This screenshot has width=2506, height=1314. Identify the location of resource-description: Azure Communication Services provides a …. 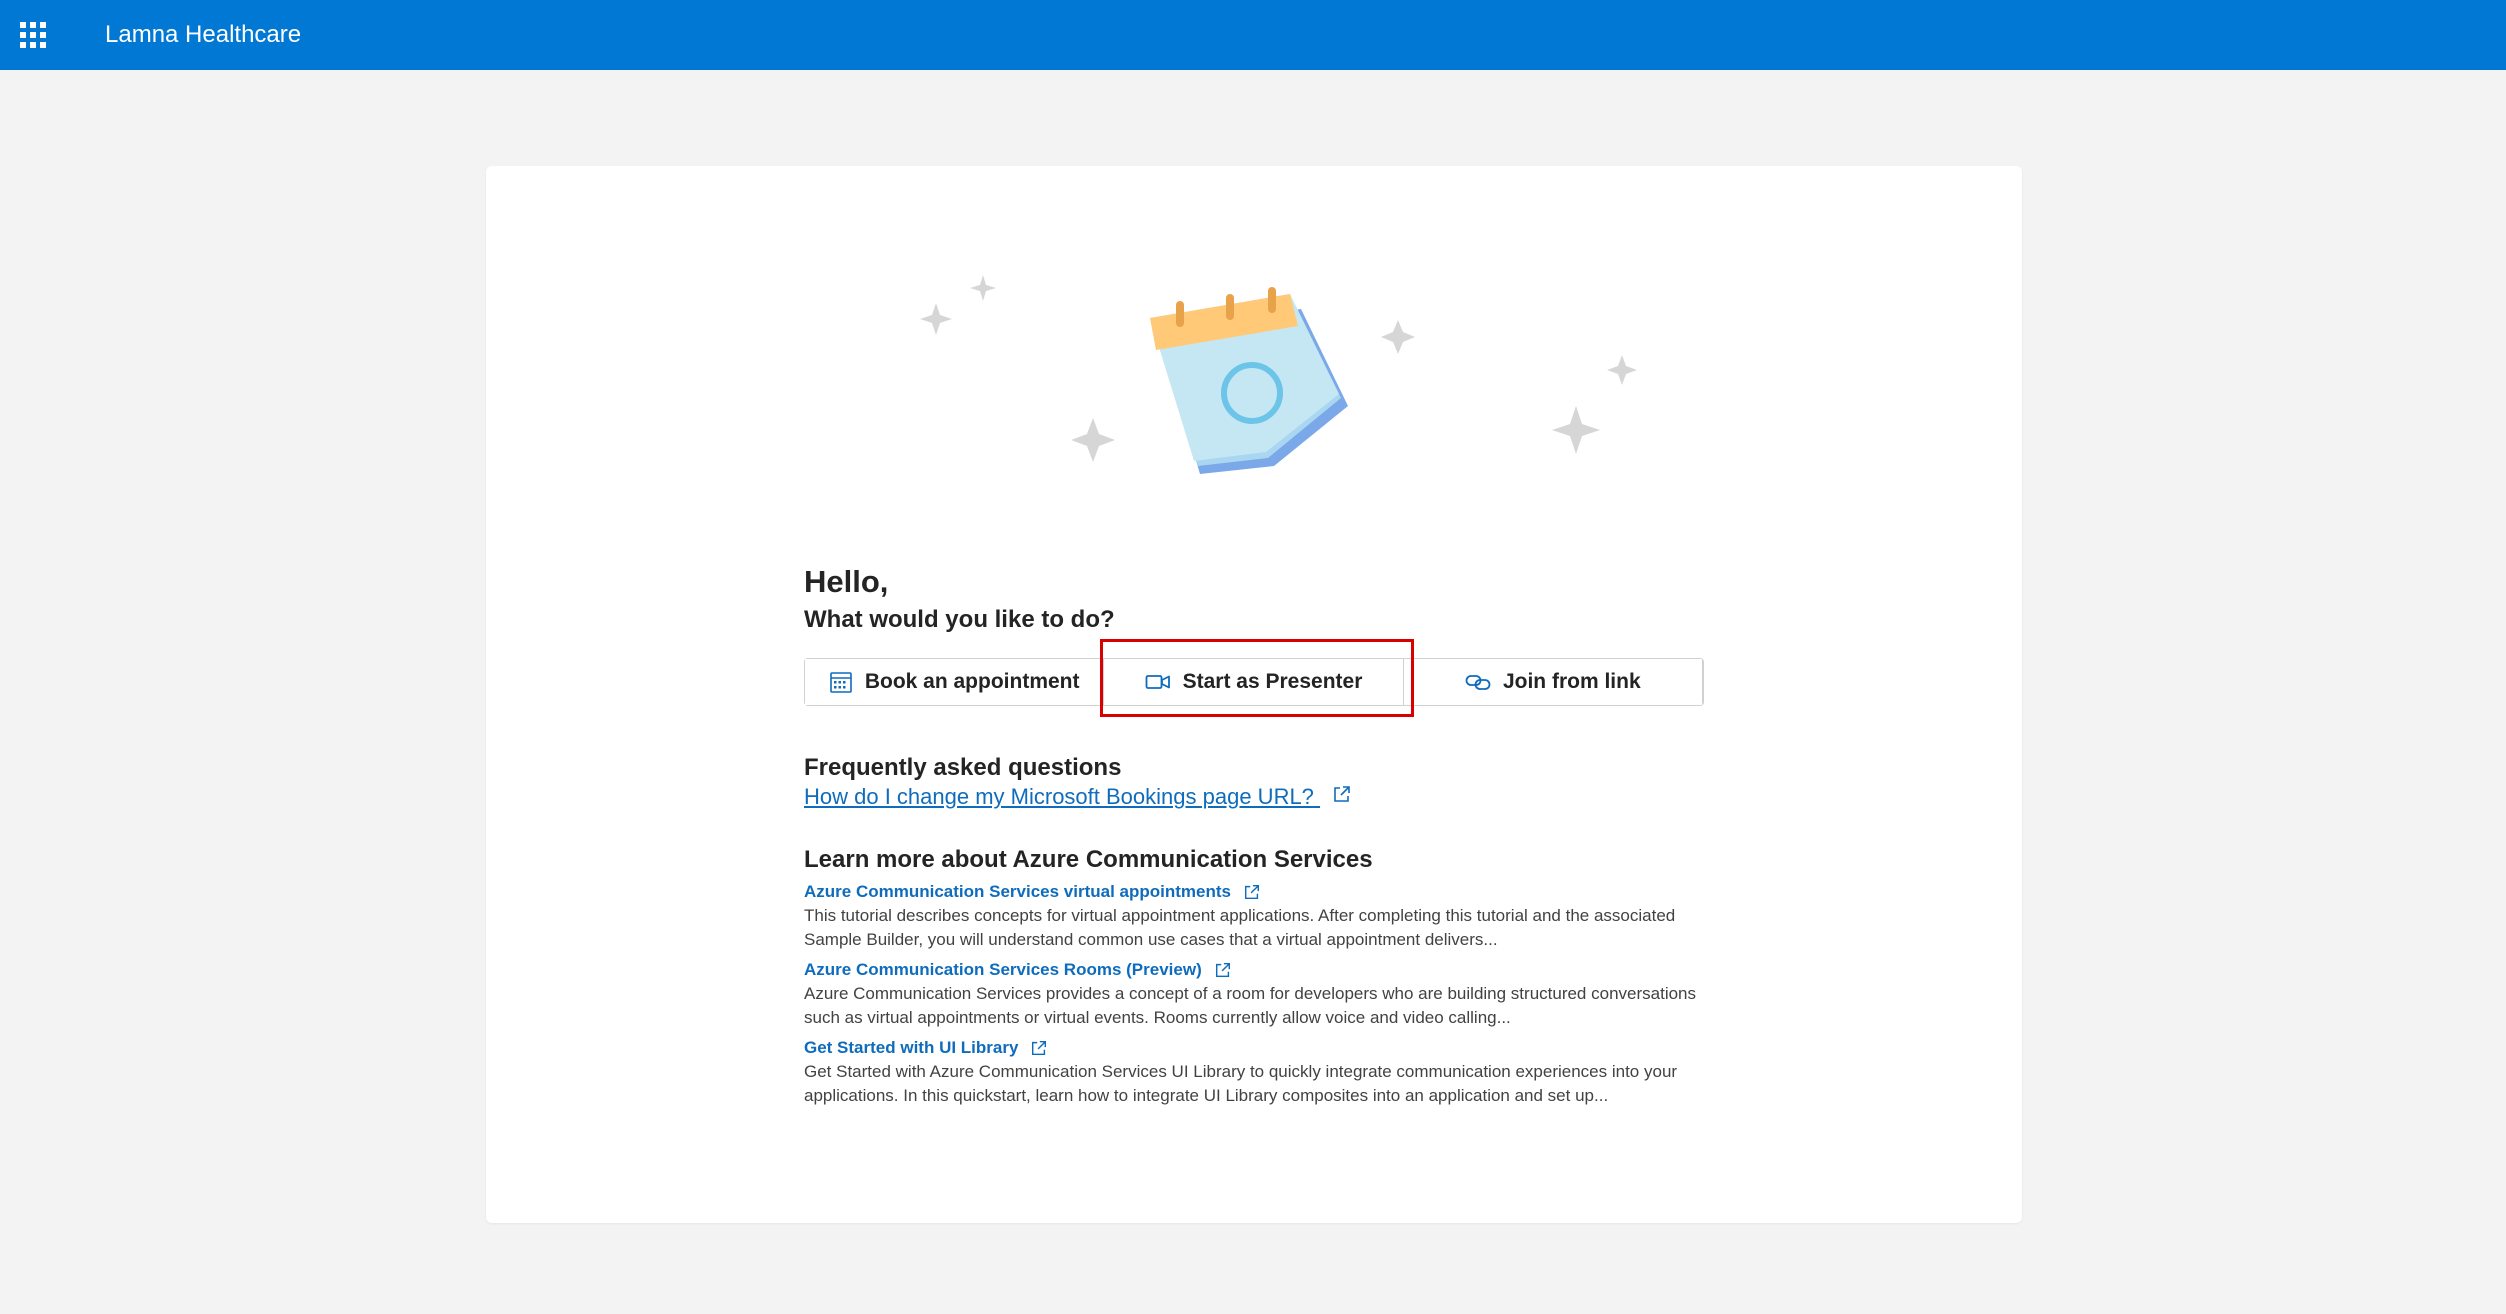
(1250, 1005).